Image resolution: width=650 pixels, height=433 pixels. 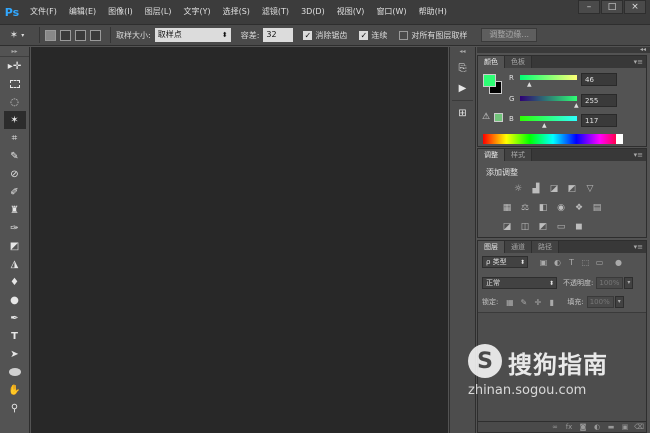 I want to click on new-adjustment-layer-icon: ◐, so click(x=597, y=427).